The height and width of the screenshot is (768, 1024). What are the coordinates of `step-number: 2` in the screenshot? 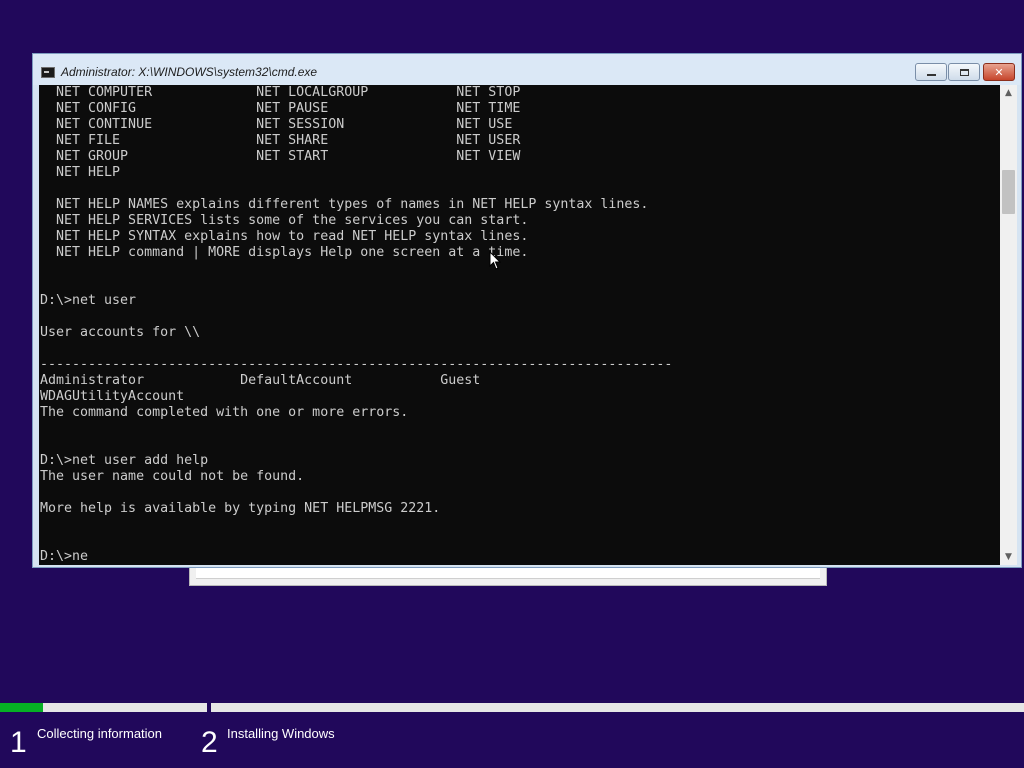 It's located at (209, 742).